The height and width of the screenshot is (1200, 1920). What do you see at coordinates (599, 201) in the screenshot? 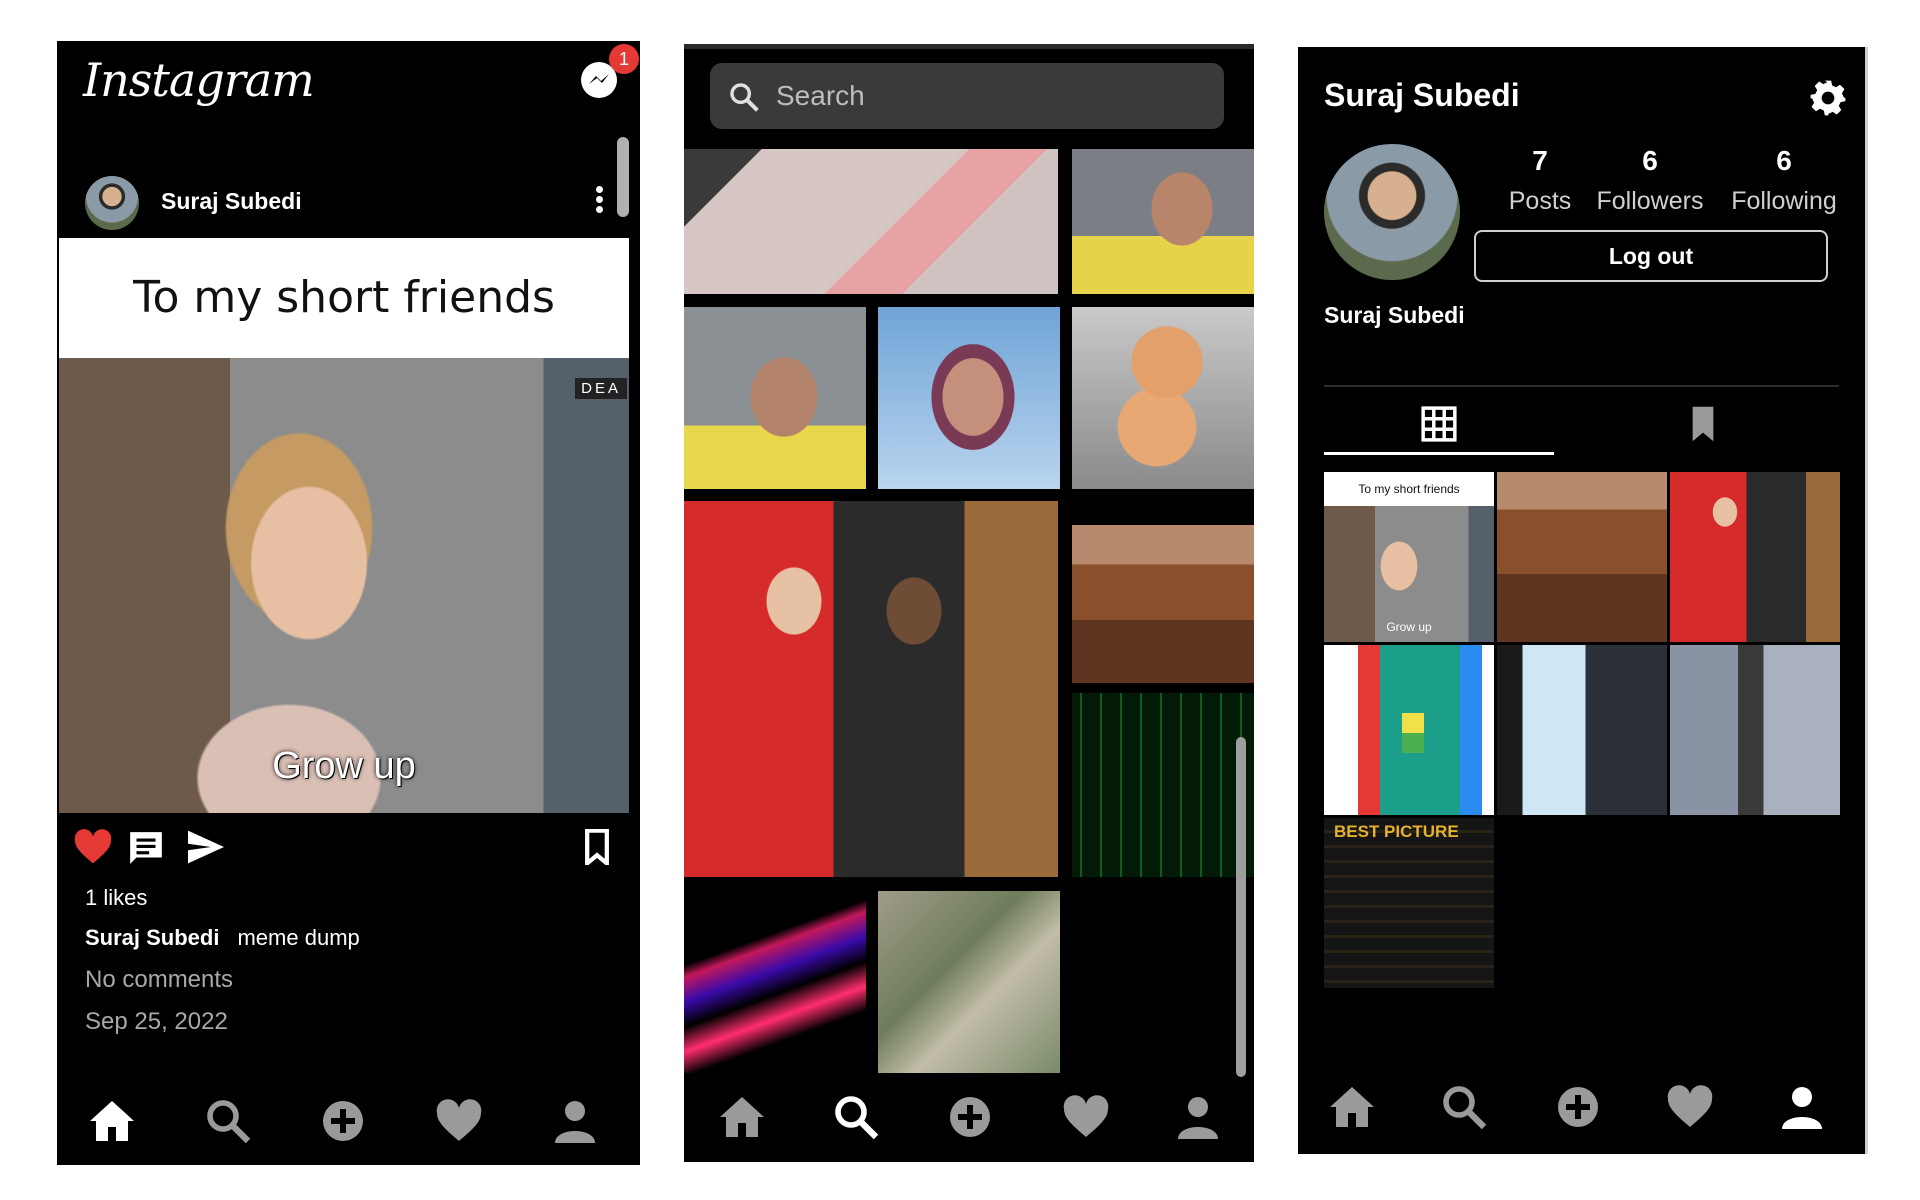
I see `more-options-icon` at bounding box center [599, 201].